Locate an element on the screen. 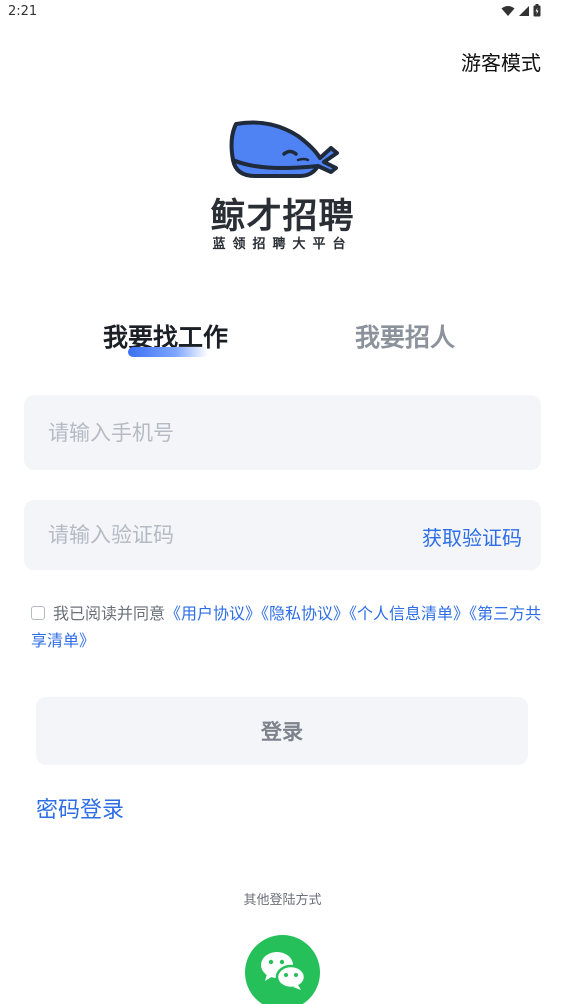  wechat-login-button is located at coordinates (282, 969).